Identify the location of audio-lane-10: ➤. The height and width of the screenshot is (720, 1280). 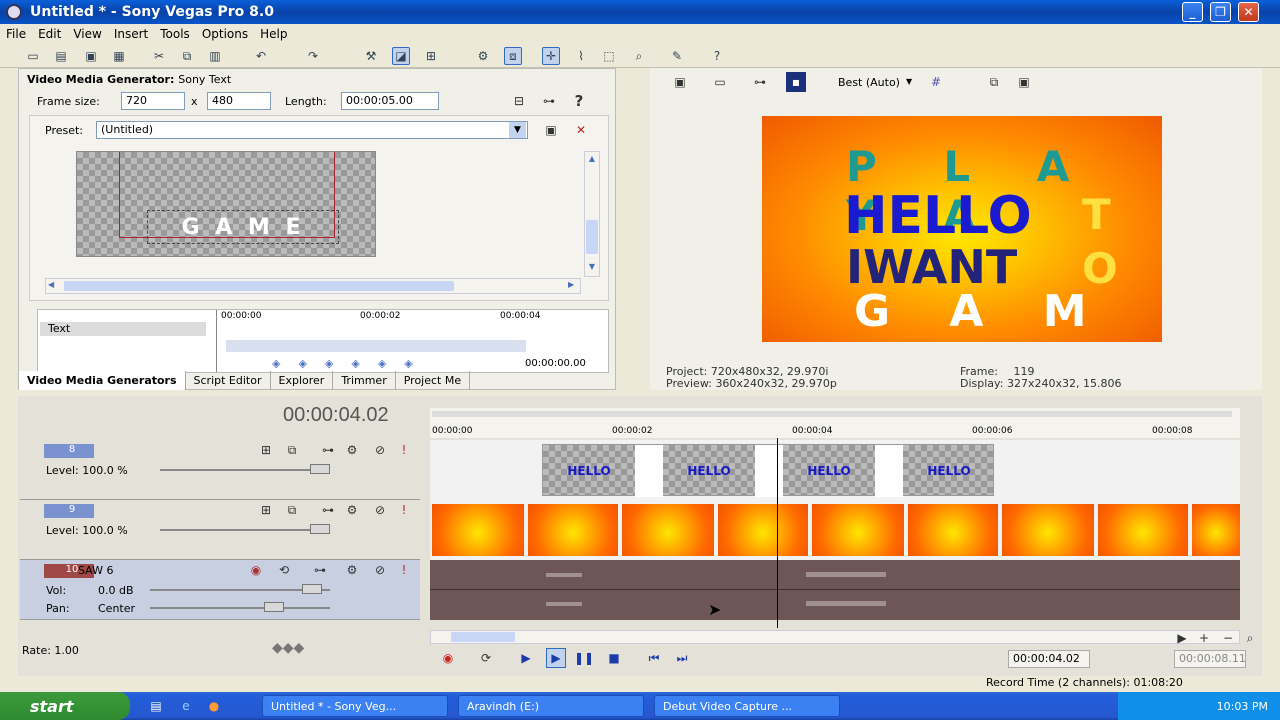
(835, 590).